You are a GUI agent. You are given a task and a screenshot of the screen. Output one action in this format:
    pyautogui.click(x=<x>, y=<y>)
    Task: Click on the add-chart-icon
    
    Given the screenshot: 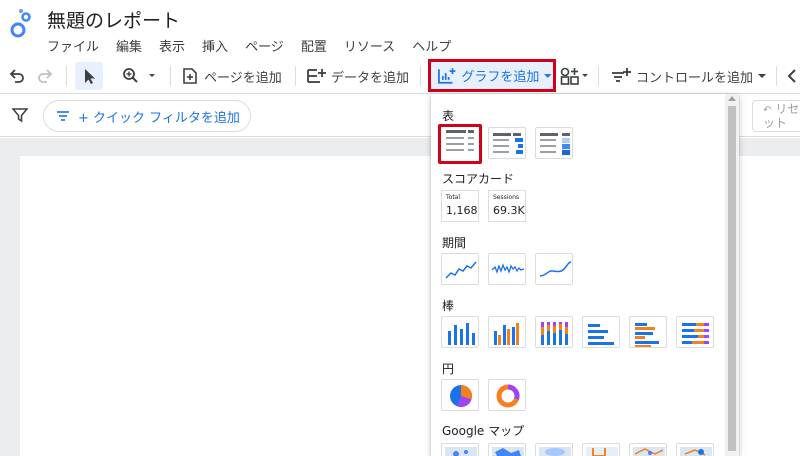 What is the action you would take?
    pyautogui.click(x=447, y=75)
    